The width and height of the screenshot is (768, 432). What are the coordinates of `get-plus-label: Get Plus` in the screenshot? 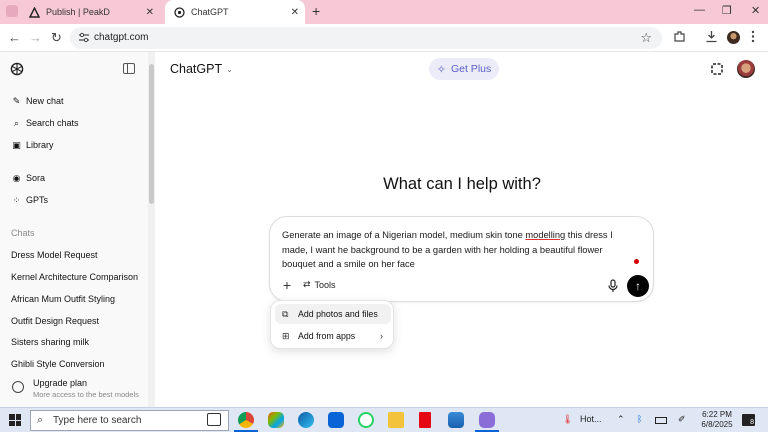 It's located at (471, 69).